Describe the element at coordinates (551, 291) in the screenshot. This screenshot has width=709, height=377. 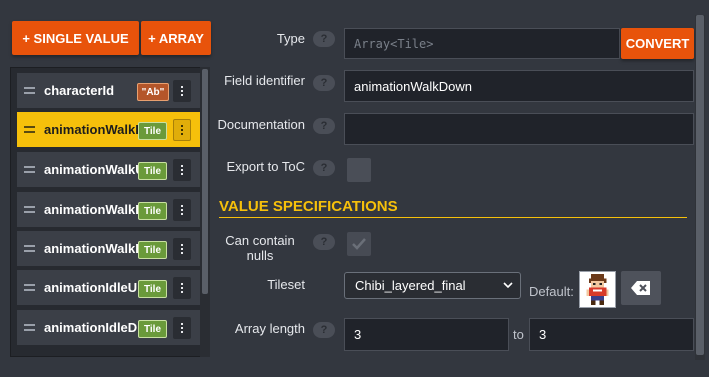
I see `default-label: Default:` at that location.